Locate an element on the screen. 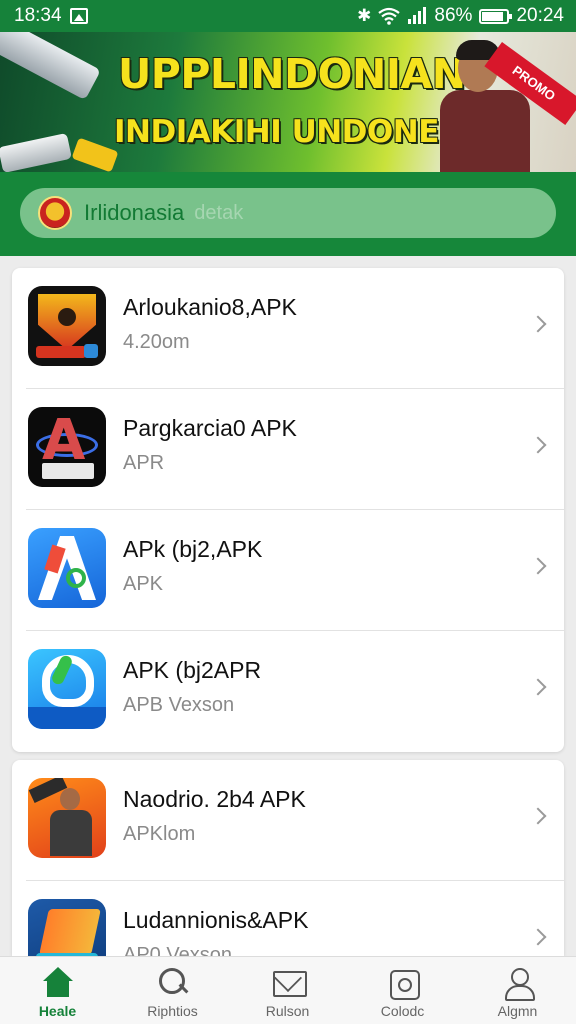 The image size is (576, 1024). nav-item-search: Riphtios is located at coordinates (172, 990).